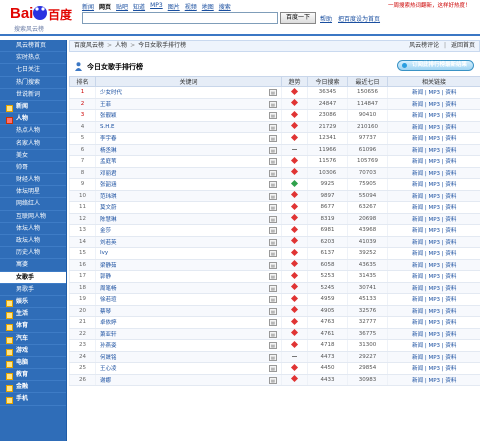 The width and height of the screenshot is (480, 441). I want to click on sidebar-item: 体育, so click(33, 326).